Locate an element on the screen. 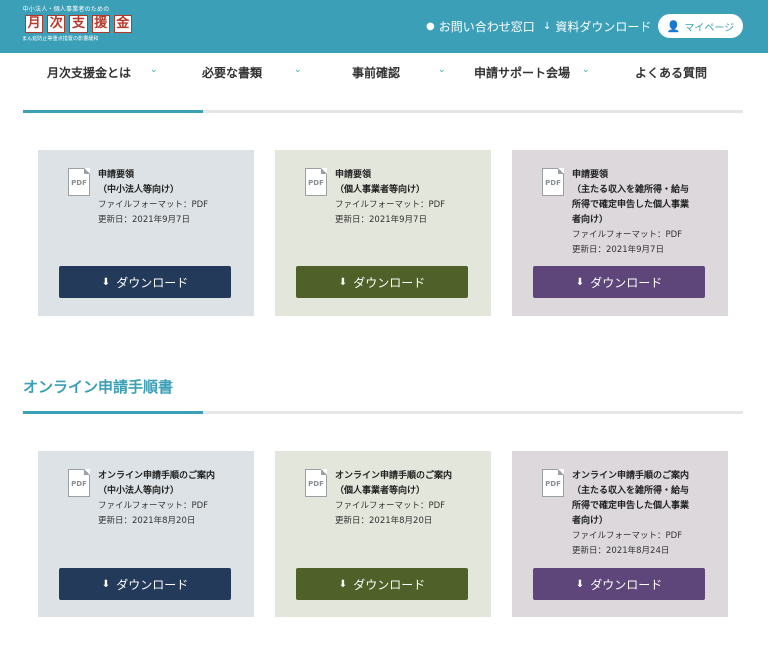 The image size is (768, 662). inquiry-link: ● お問い合わせ窓口 is located at coordinates (480, 26).